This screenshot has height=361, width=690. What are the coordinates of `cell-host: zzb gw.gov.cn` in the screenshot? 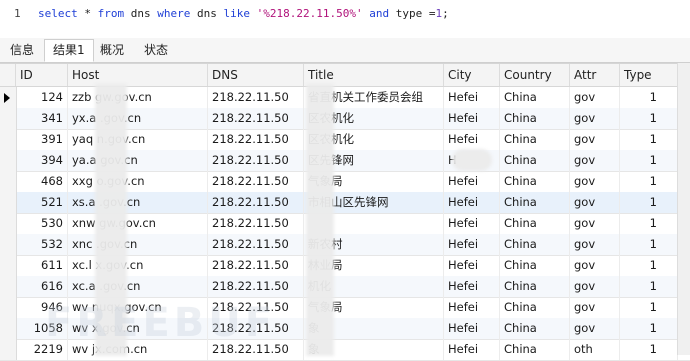 It's located at (138, 97).